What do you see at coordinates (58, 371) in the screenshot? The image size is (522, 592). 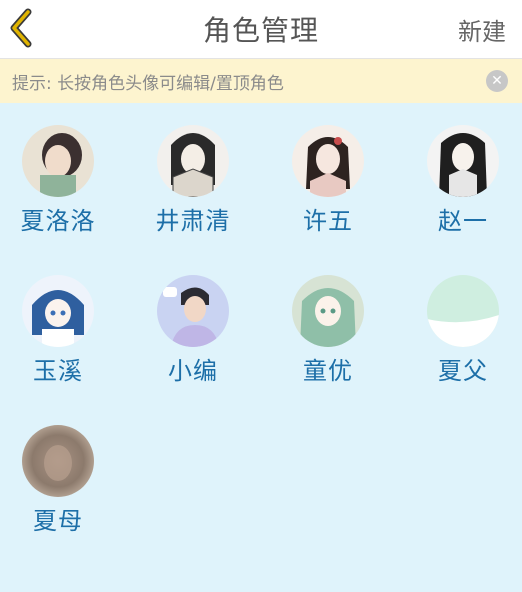 I see `character-name: 玉溪` at bounding box center [58, 371].